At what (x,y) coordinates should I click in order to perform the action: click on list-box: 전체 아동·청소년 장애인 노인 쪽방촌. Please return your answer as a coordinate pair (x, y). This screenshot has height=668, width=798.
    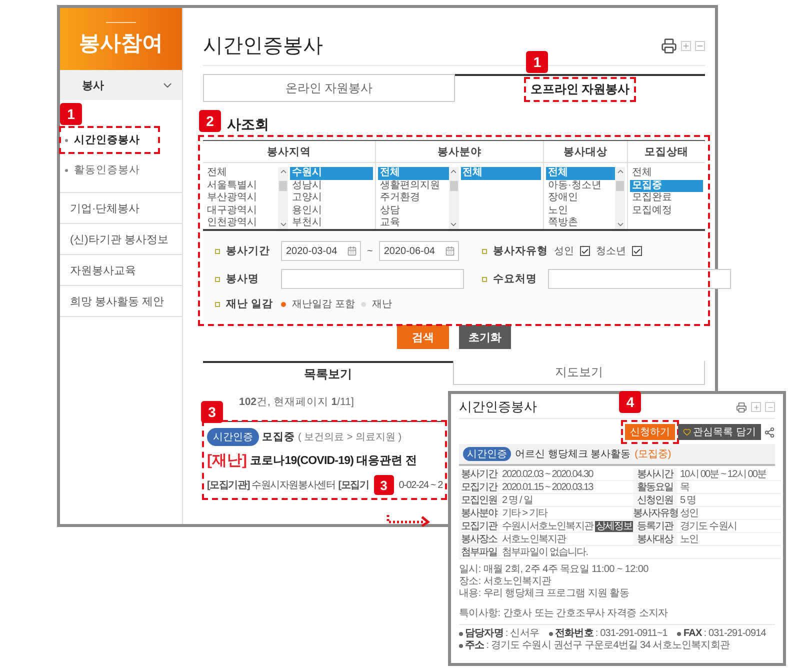
    Looking at the image, I should click on (585, 198).